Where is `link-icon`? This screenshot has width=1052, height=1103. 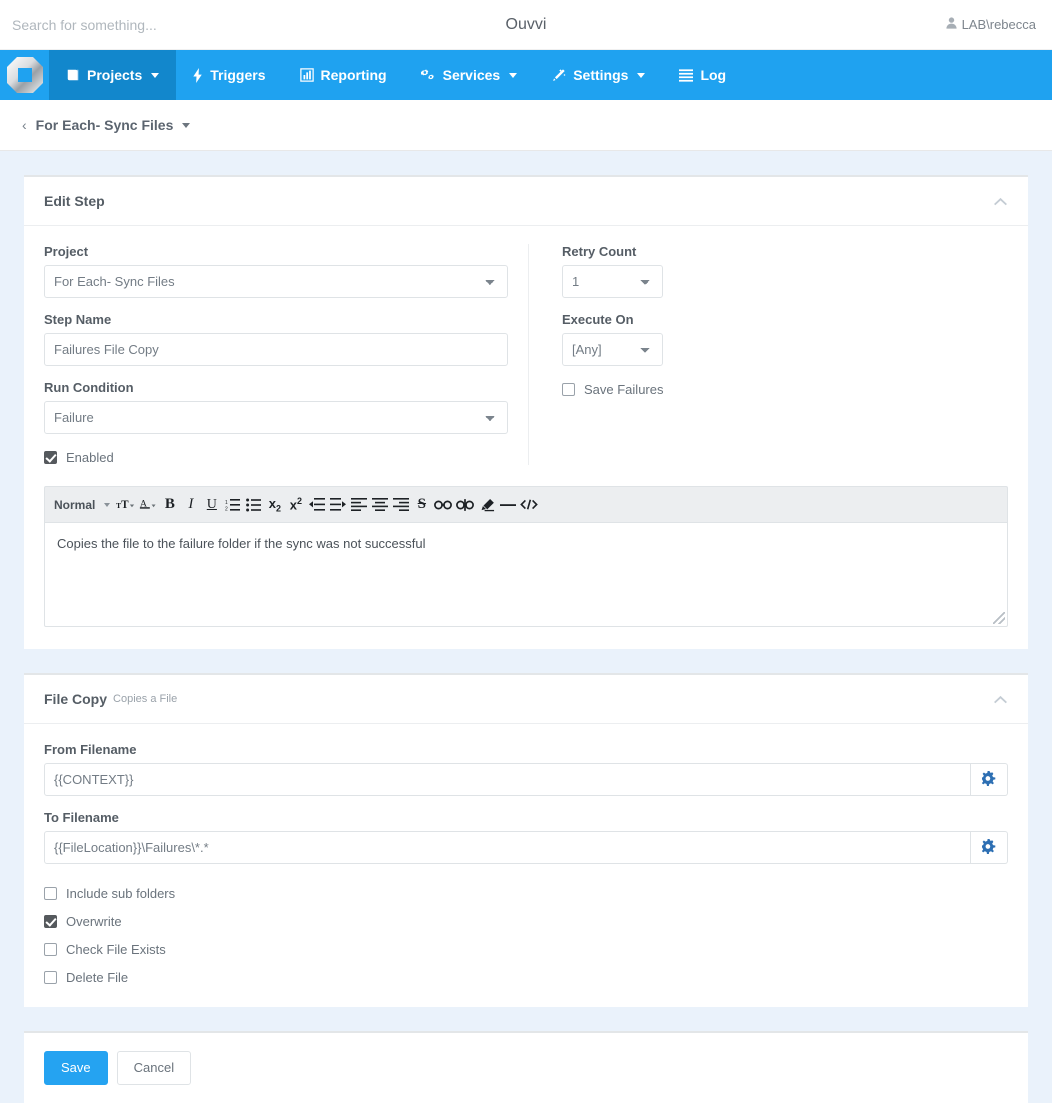 link-icon is located at coordinates (443, 505).